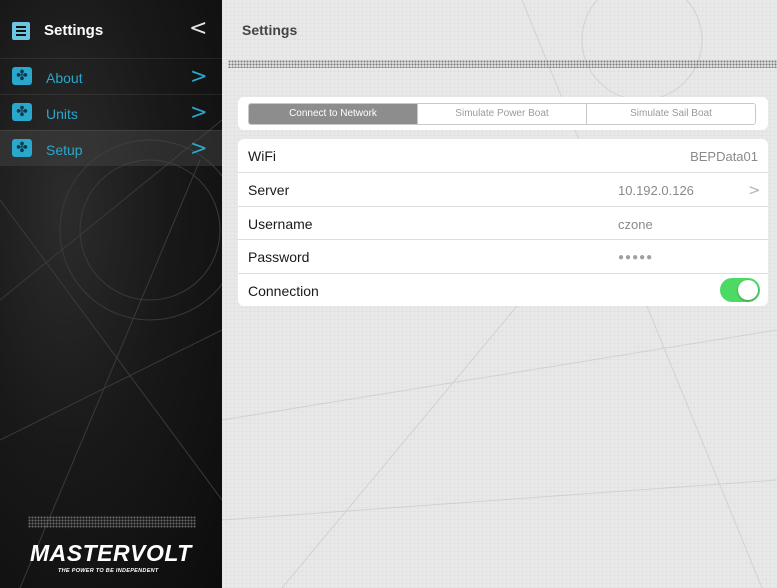 The image size is (777, 588). What do you see at coordinates (724, 156) in the screenshot?
I see `wifi-value: BEPData01` at bounding box center [724, 156].